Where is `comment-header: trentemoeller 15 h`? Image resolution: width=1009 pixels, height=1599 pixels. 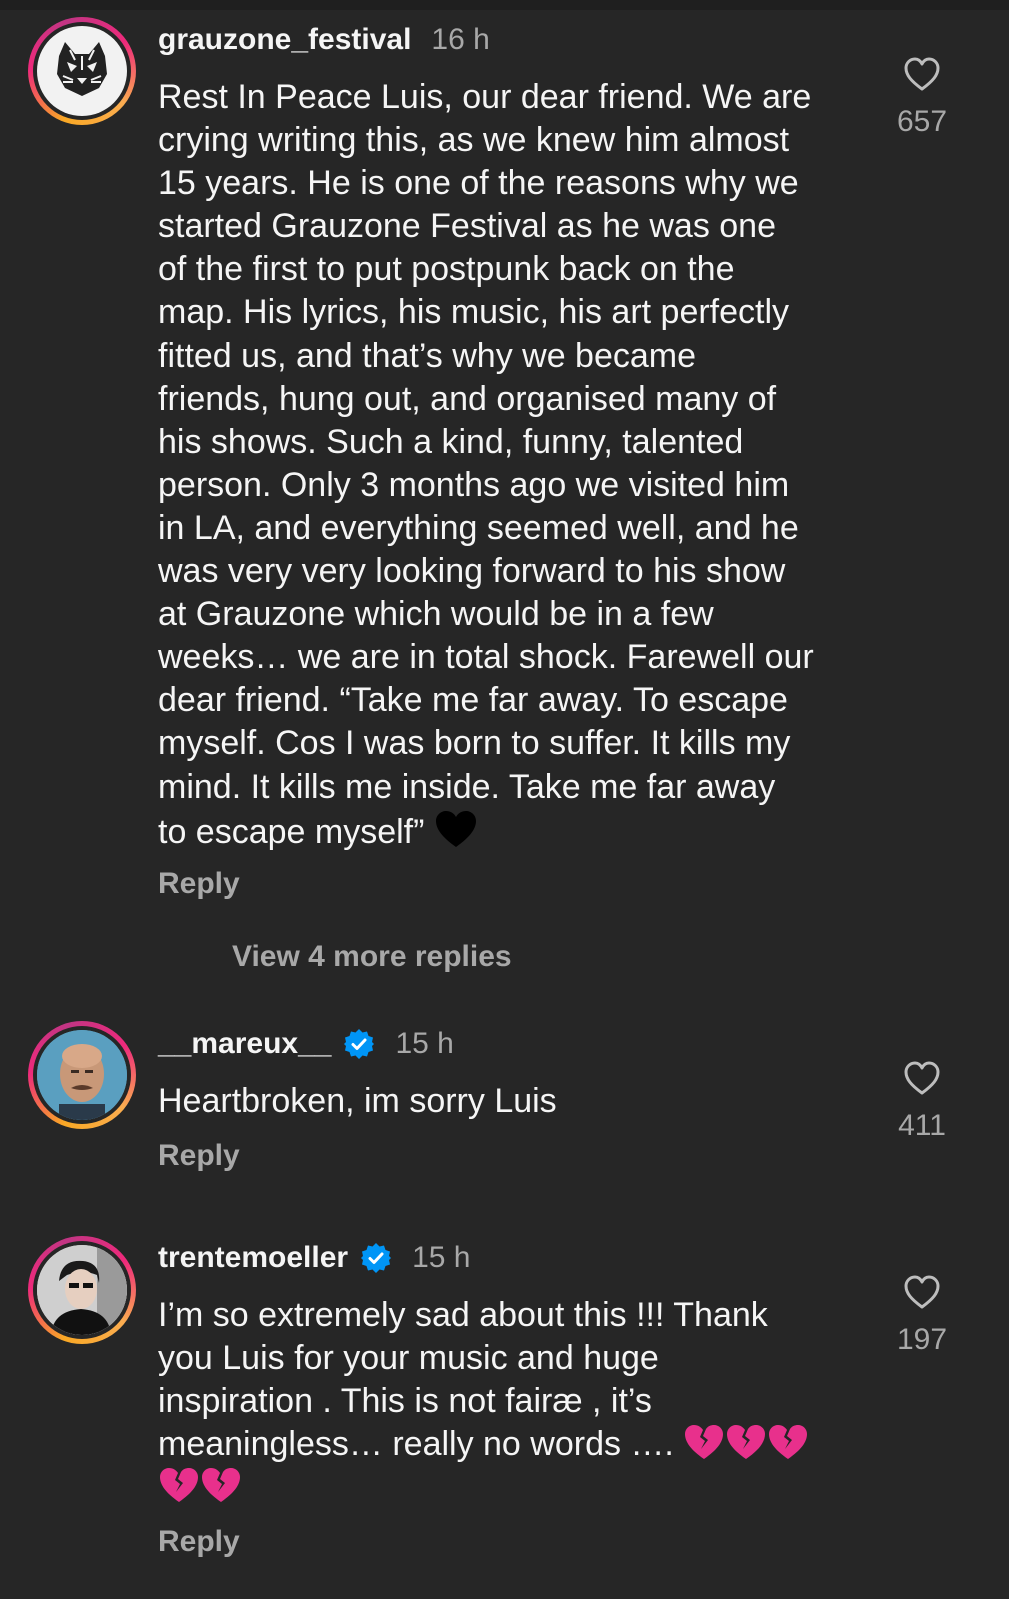 comment-header: trentemoeller 15 h is located at coordinates (314, 1258).